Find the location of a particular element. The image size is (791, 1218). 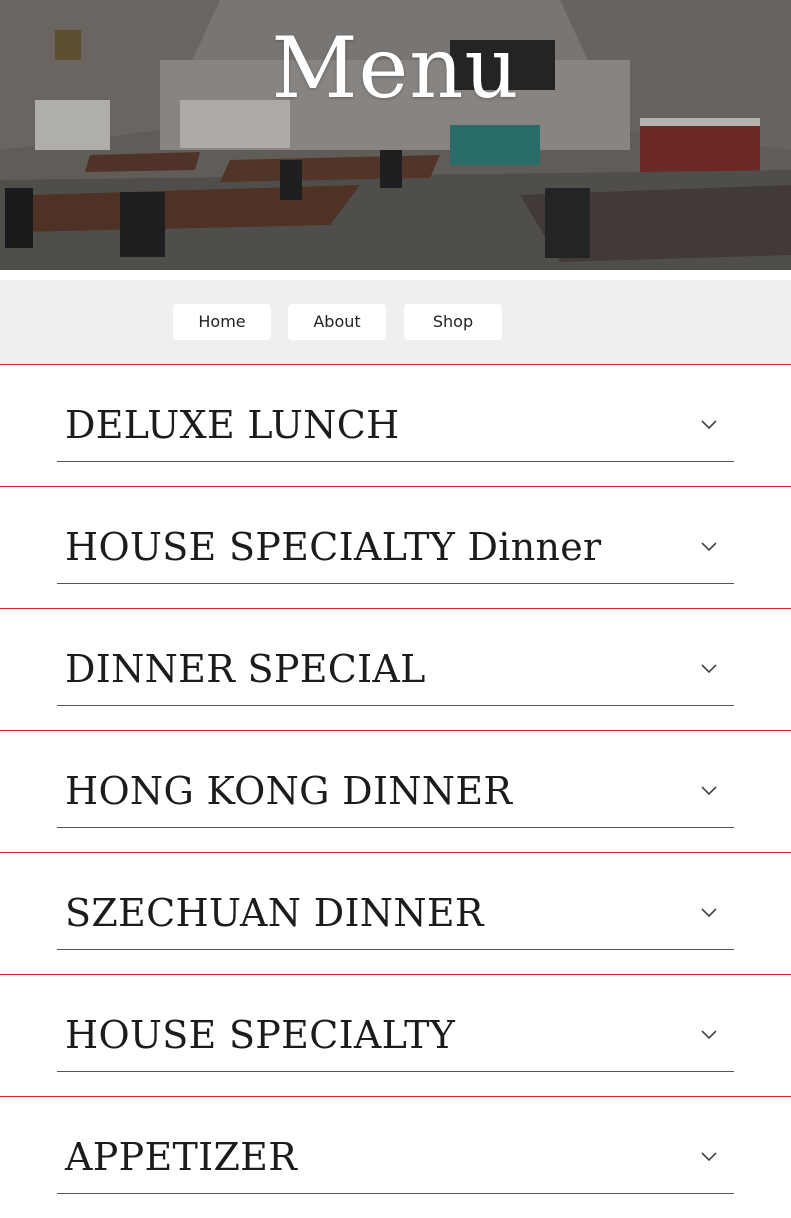

accordion-header: HONG KONG DINNER is located at coordinates (395, 779).